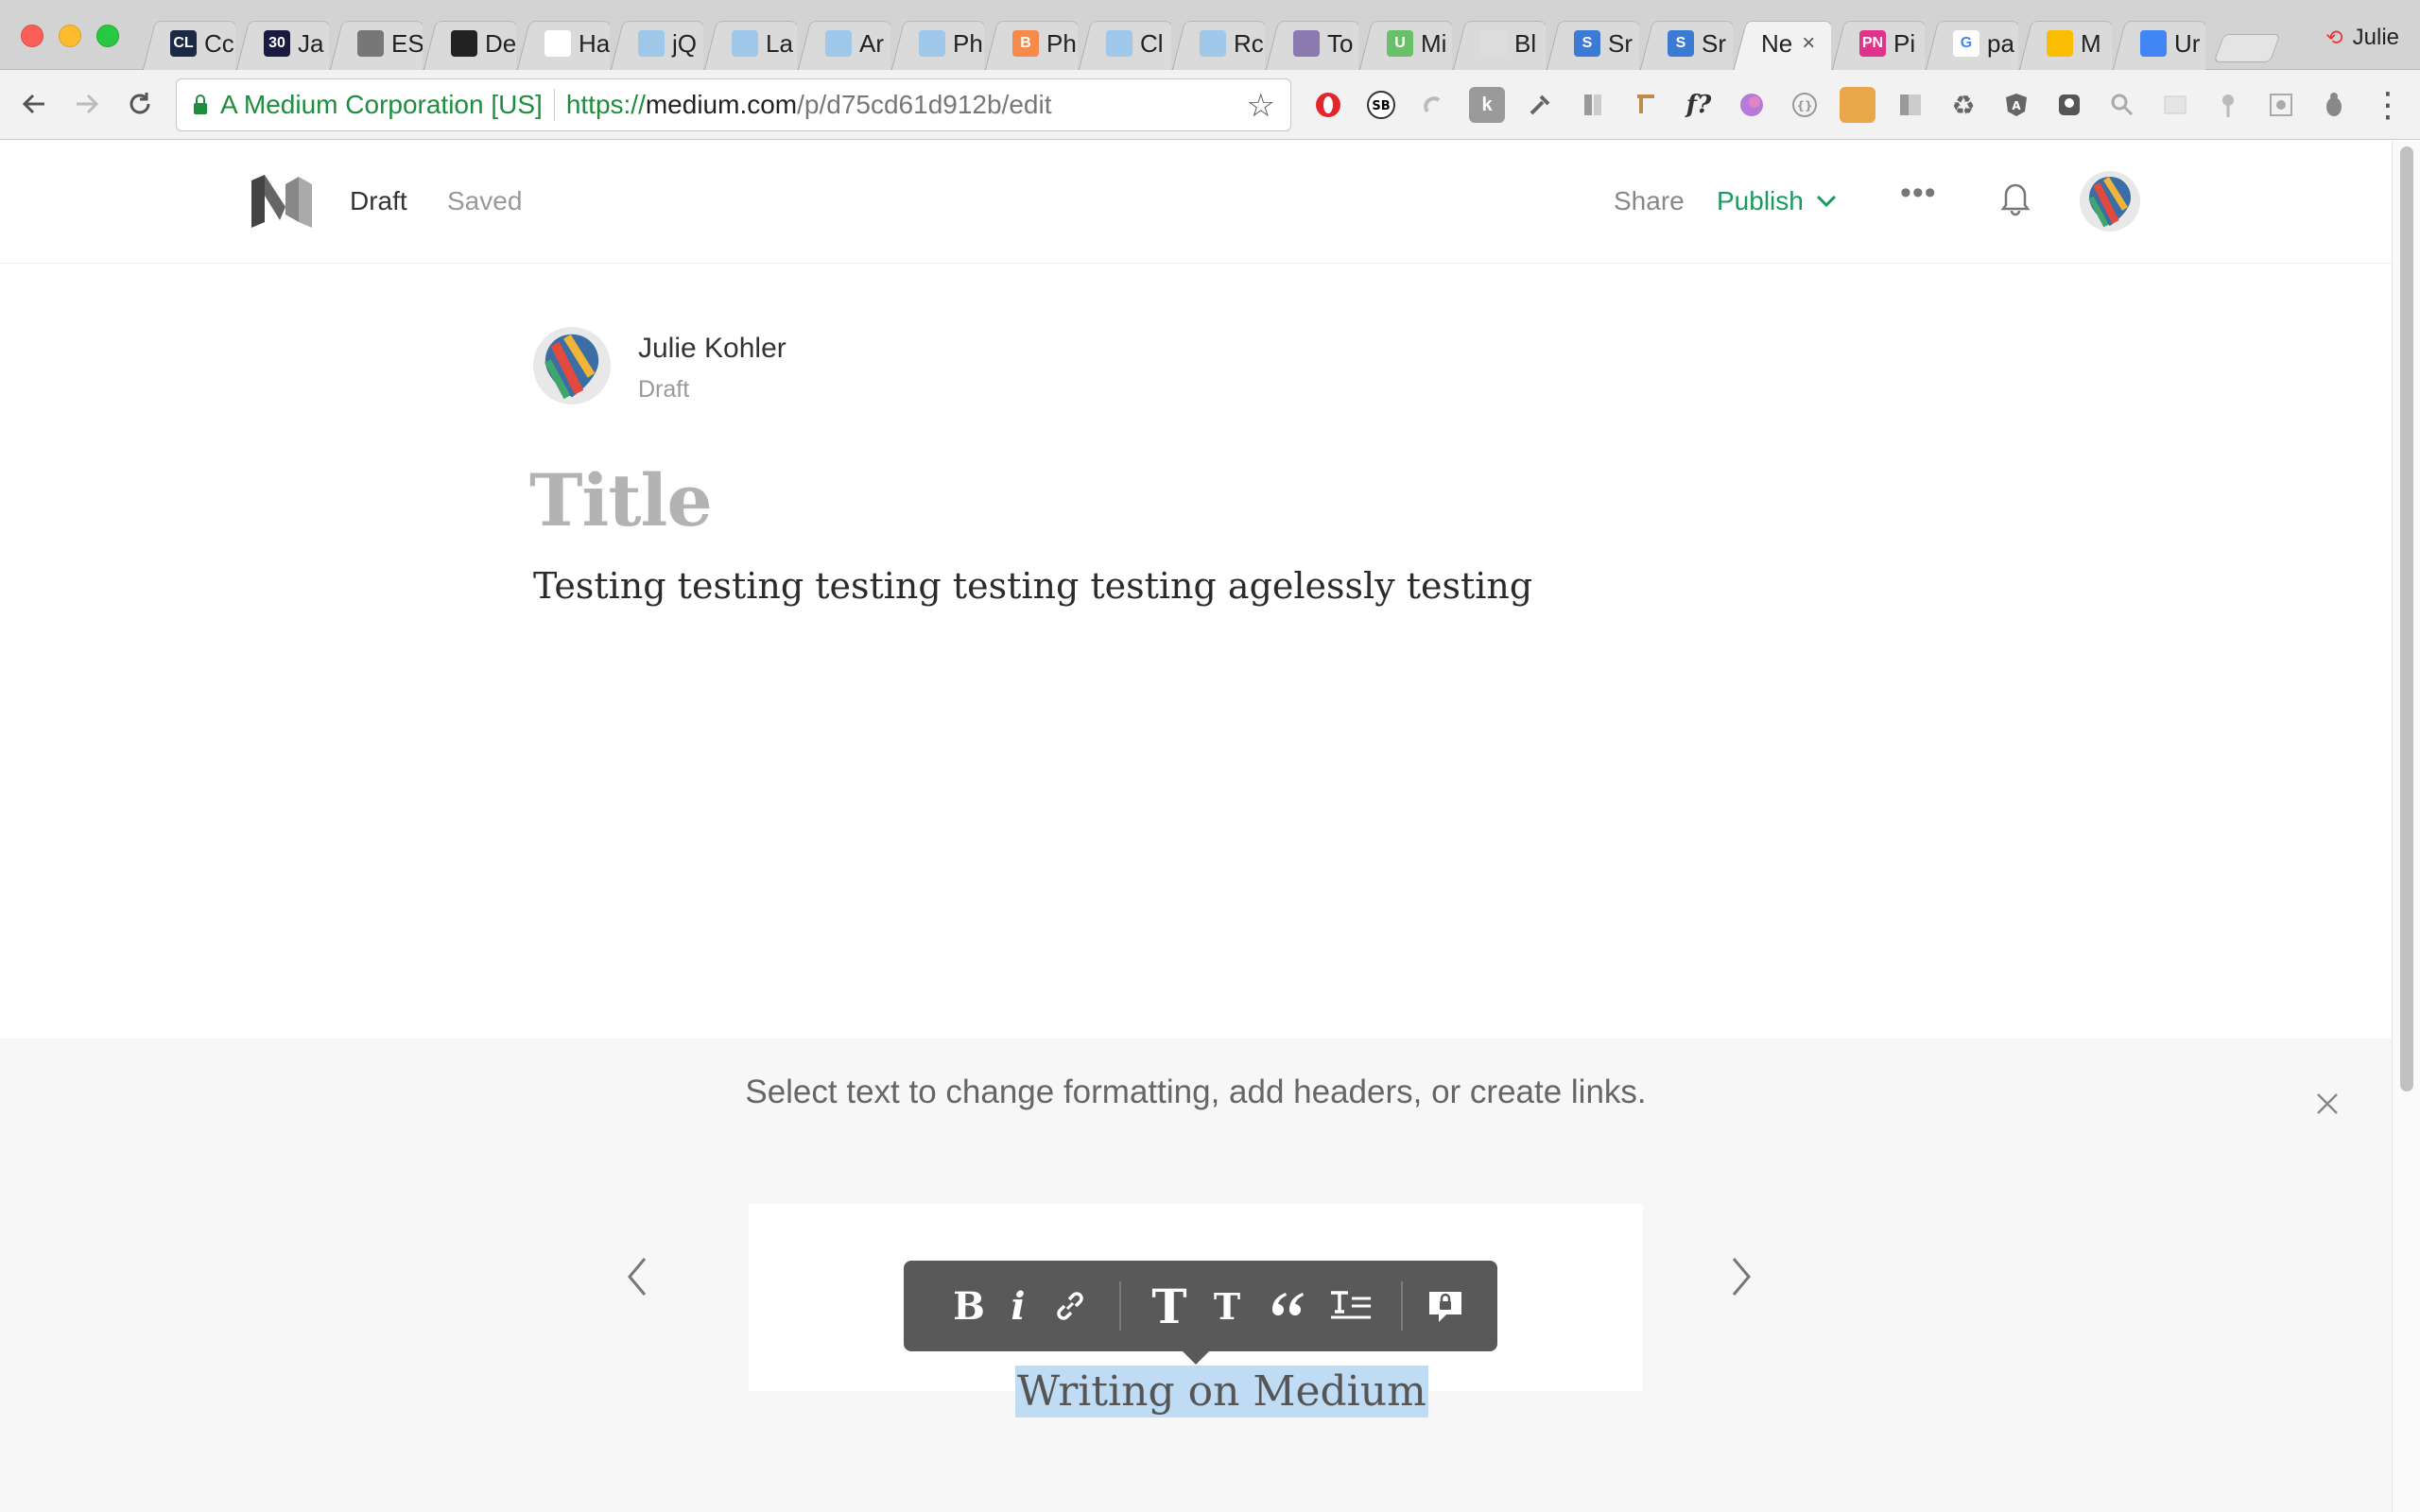 Image resolution: width=2420 pixels, height=1512 pixels. I want to click on previous-tip-button, so click(637, 1281).